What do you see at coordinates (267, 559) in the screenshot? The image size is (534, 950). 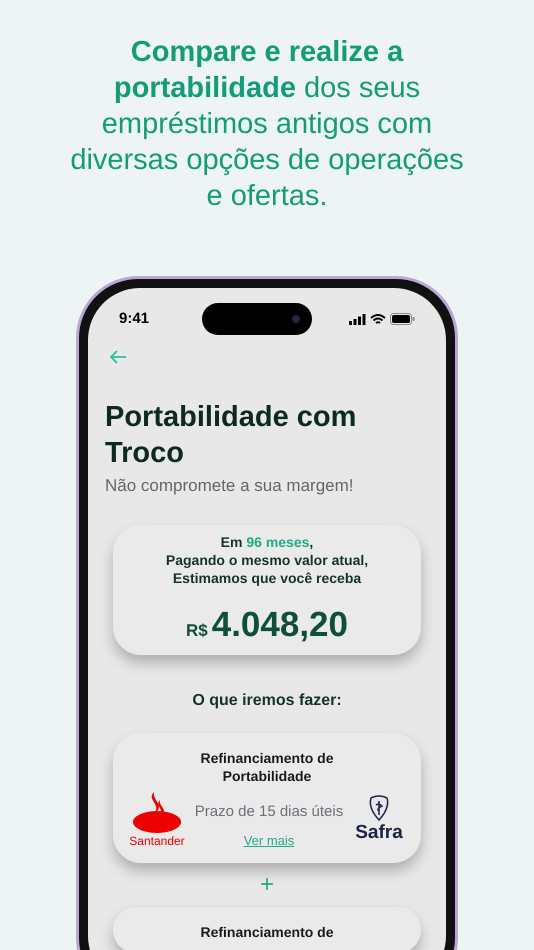 I see `estimate-text: Em 96 meses, Pagando o mesmo valor atual, Estimamos que você receba` at bounding box center [267, 559].